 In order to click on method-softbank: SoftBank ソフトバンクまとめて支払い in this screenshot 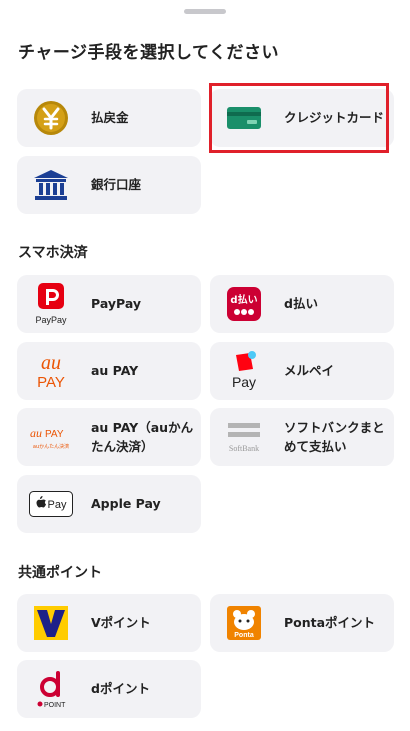, I will do `click(302, 437)`.